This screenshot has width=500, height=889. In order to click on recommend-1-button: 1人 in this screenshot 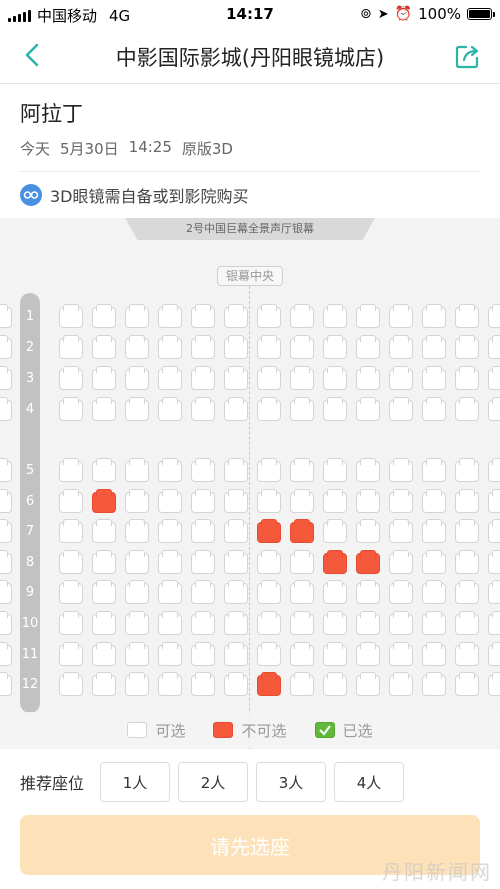, I will do `click(135, 782)`.